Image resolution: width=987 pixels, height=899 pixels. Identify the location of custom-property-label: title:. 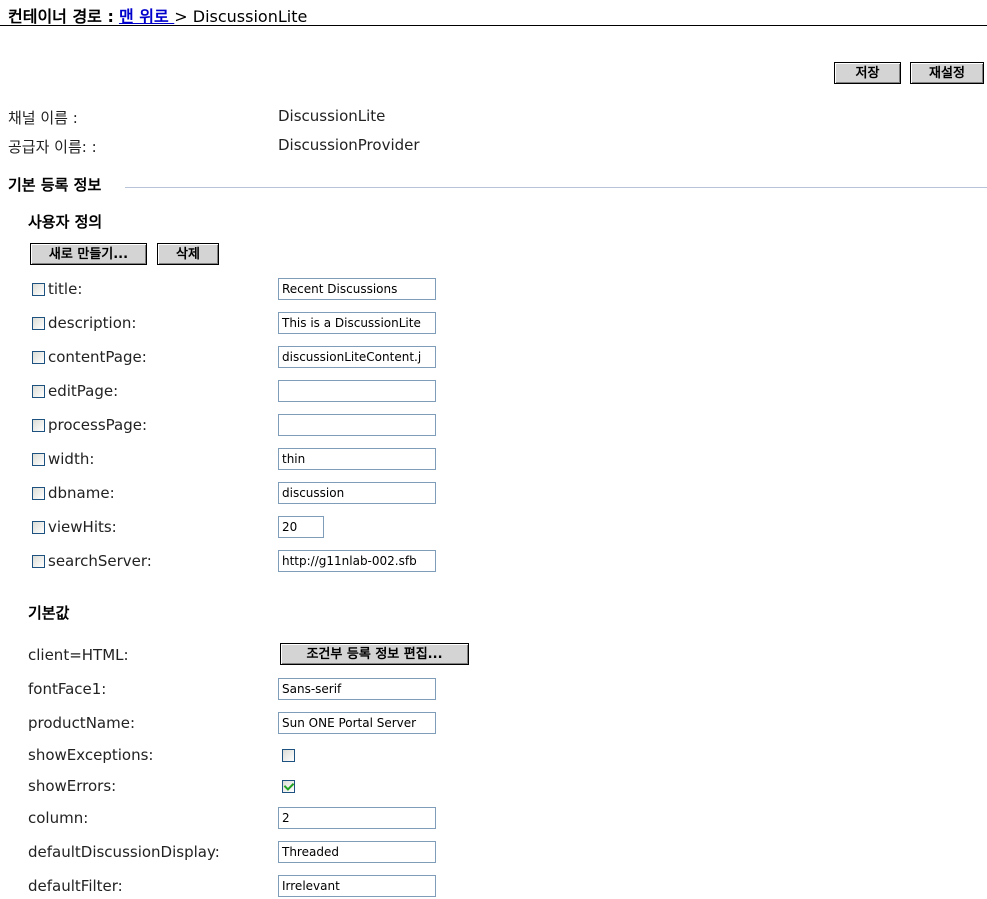
(65, 289).